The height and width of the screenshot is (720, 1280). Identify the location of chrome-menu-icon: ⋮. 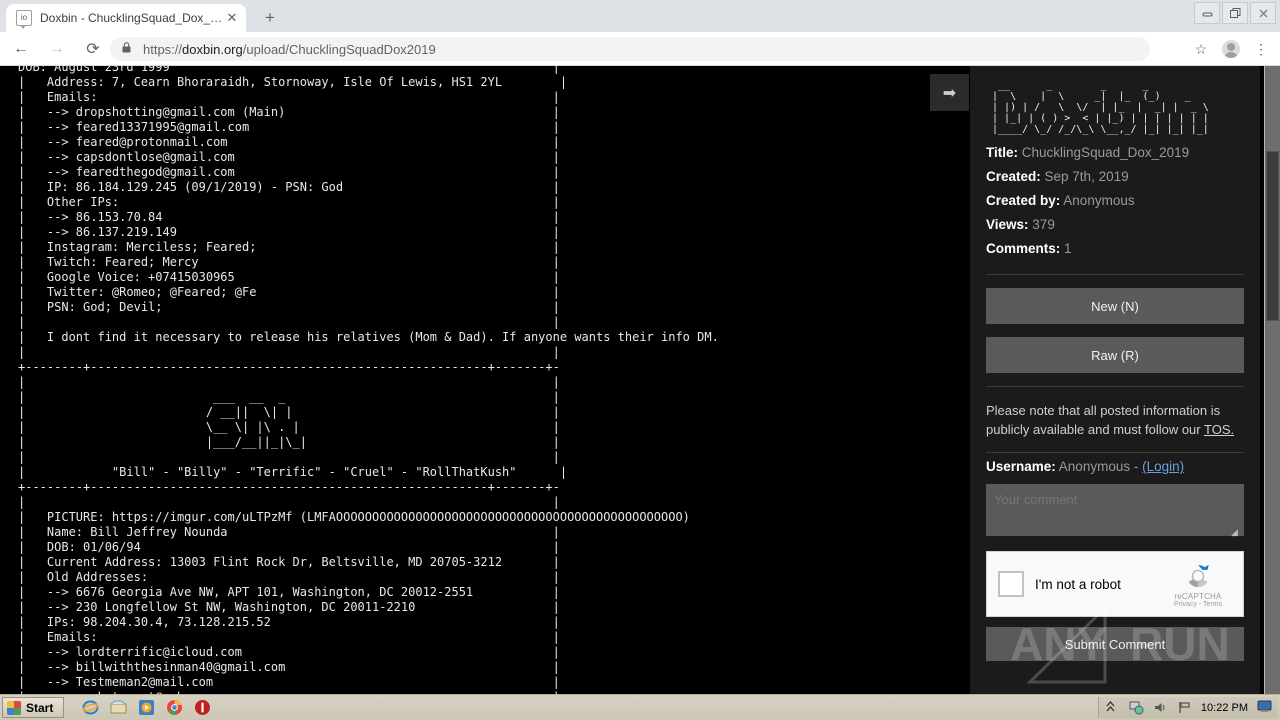
(1261, 49).